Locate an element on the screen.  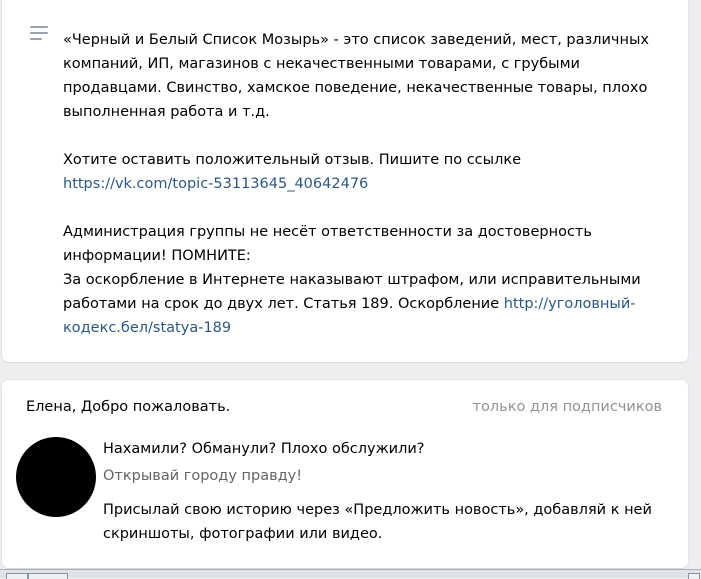
topic-link: https://vk.com/topic-53113645_40642476 is located at coordinates (215, 184).